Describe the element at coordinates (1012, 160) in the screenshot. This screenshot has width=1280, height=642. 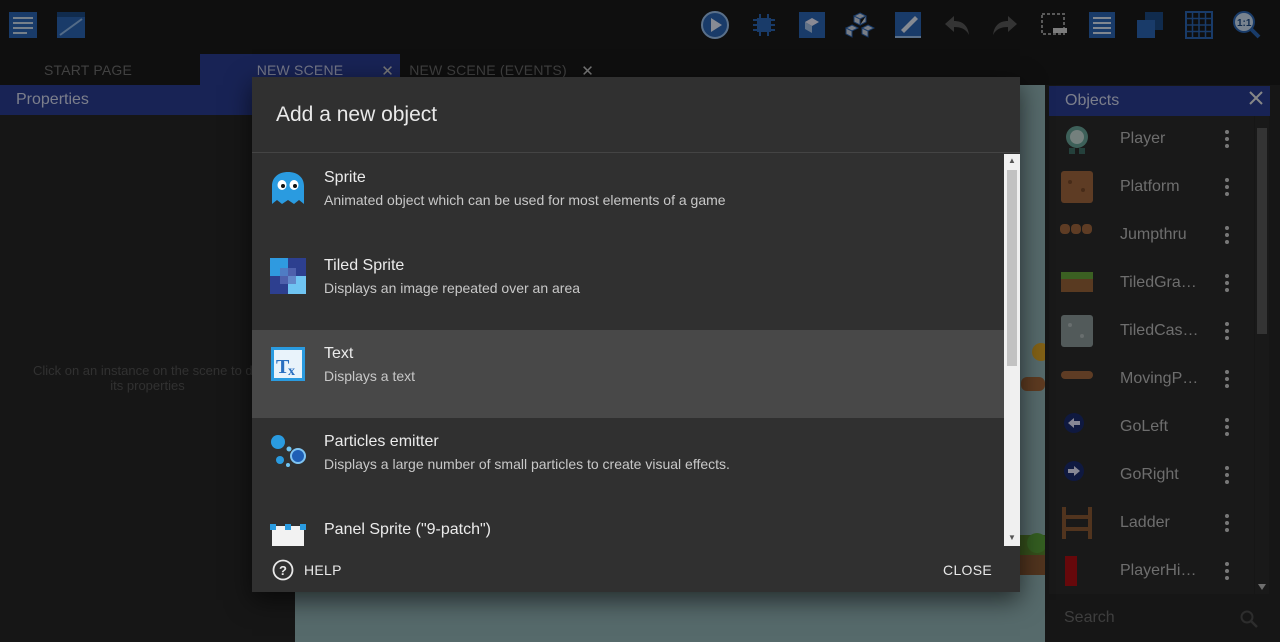
I see `scroll-up-icon: ▲` at that location.